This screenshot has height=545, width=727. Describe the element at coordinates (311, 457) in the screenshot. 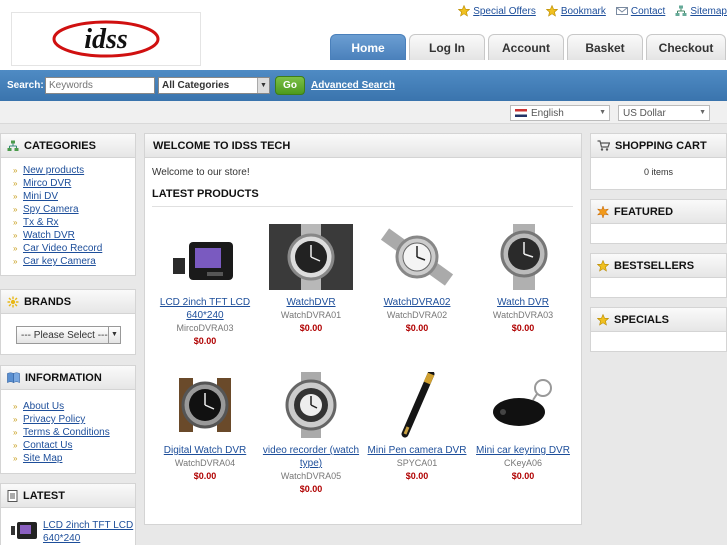

I see `product-name: video recorder (watch type)` at that location.